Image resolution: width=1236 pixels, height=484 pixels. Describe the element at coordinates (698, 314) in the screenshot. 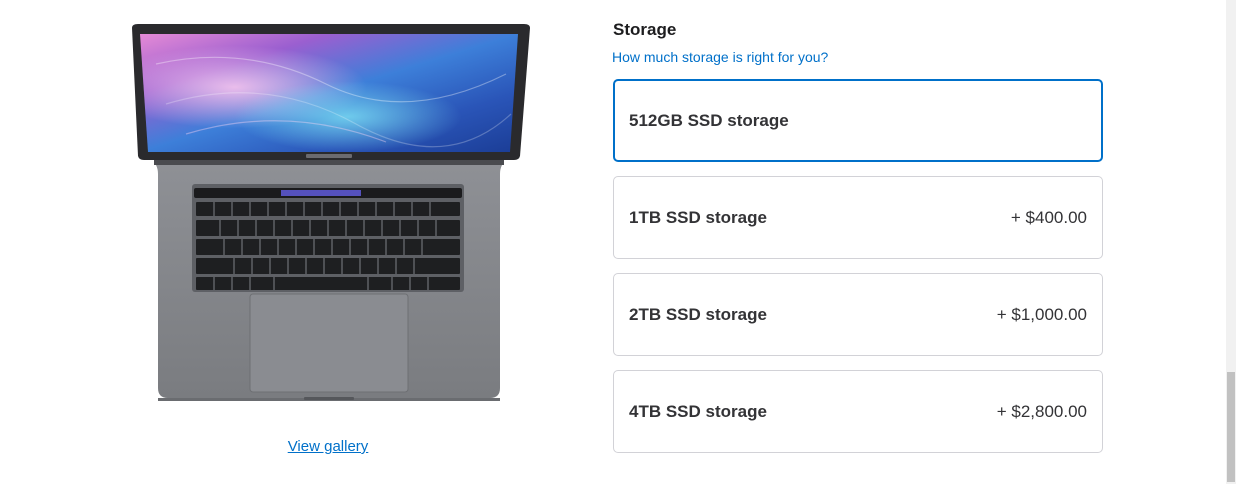

I see `storage-option-label: 2TB SSD storage` at that location.